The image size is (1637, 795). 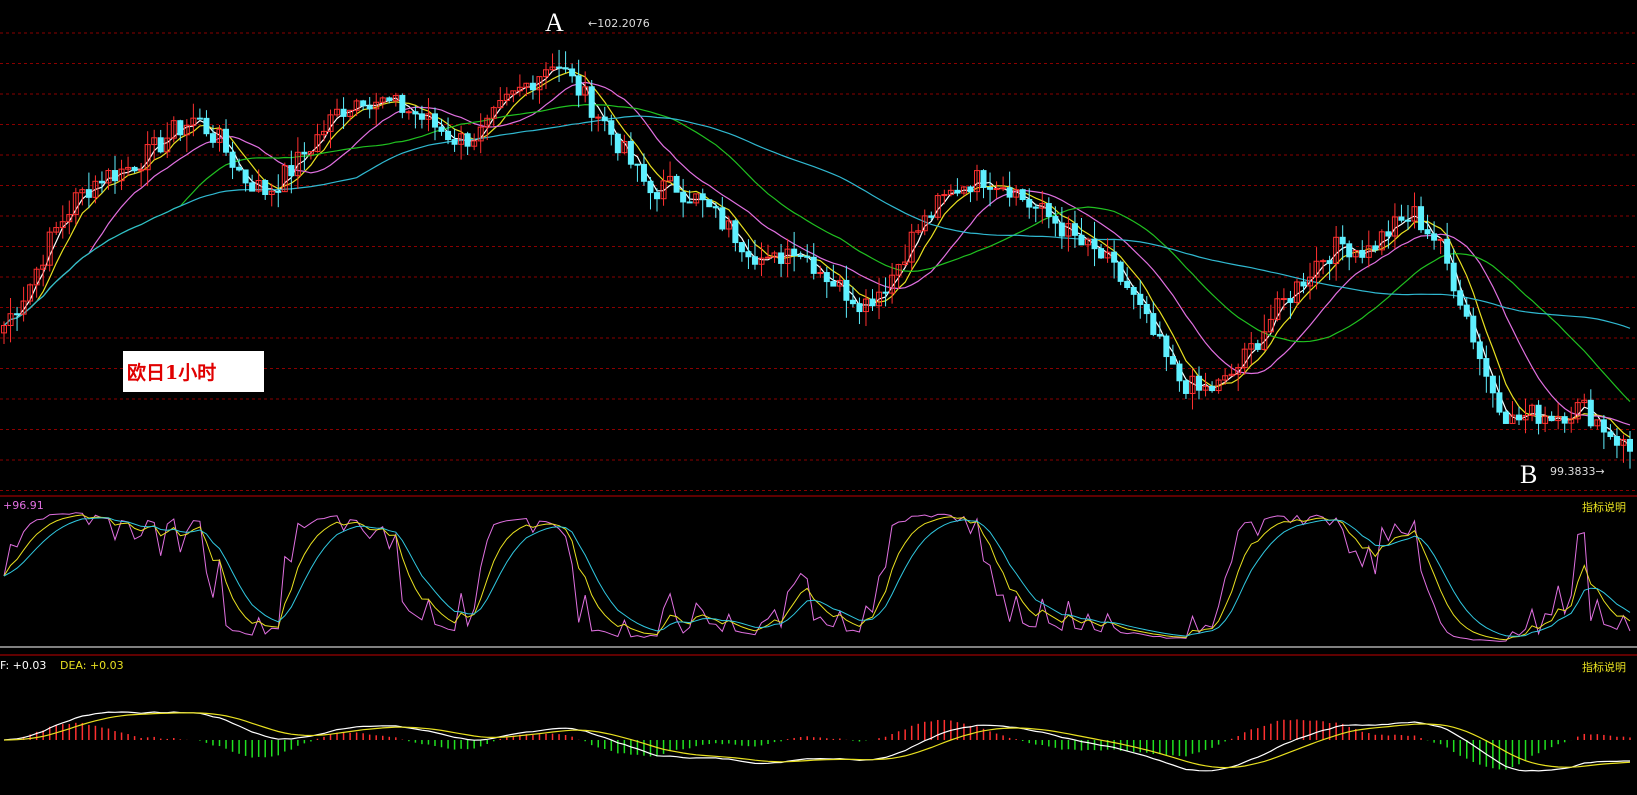 I want to click on macd-panel, so click(x=817, y=741).